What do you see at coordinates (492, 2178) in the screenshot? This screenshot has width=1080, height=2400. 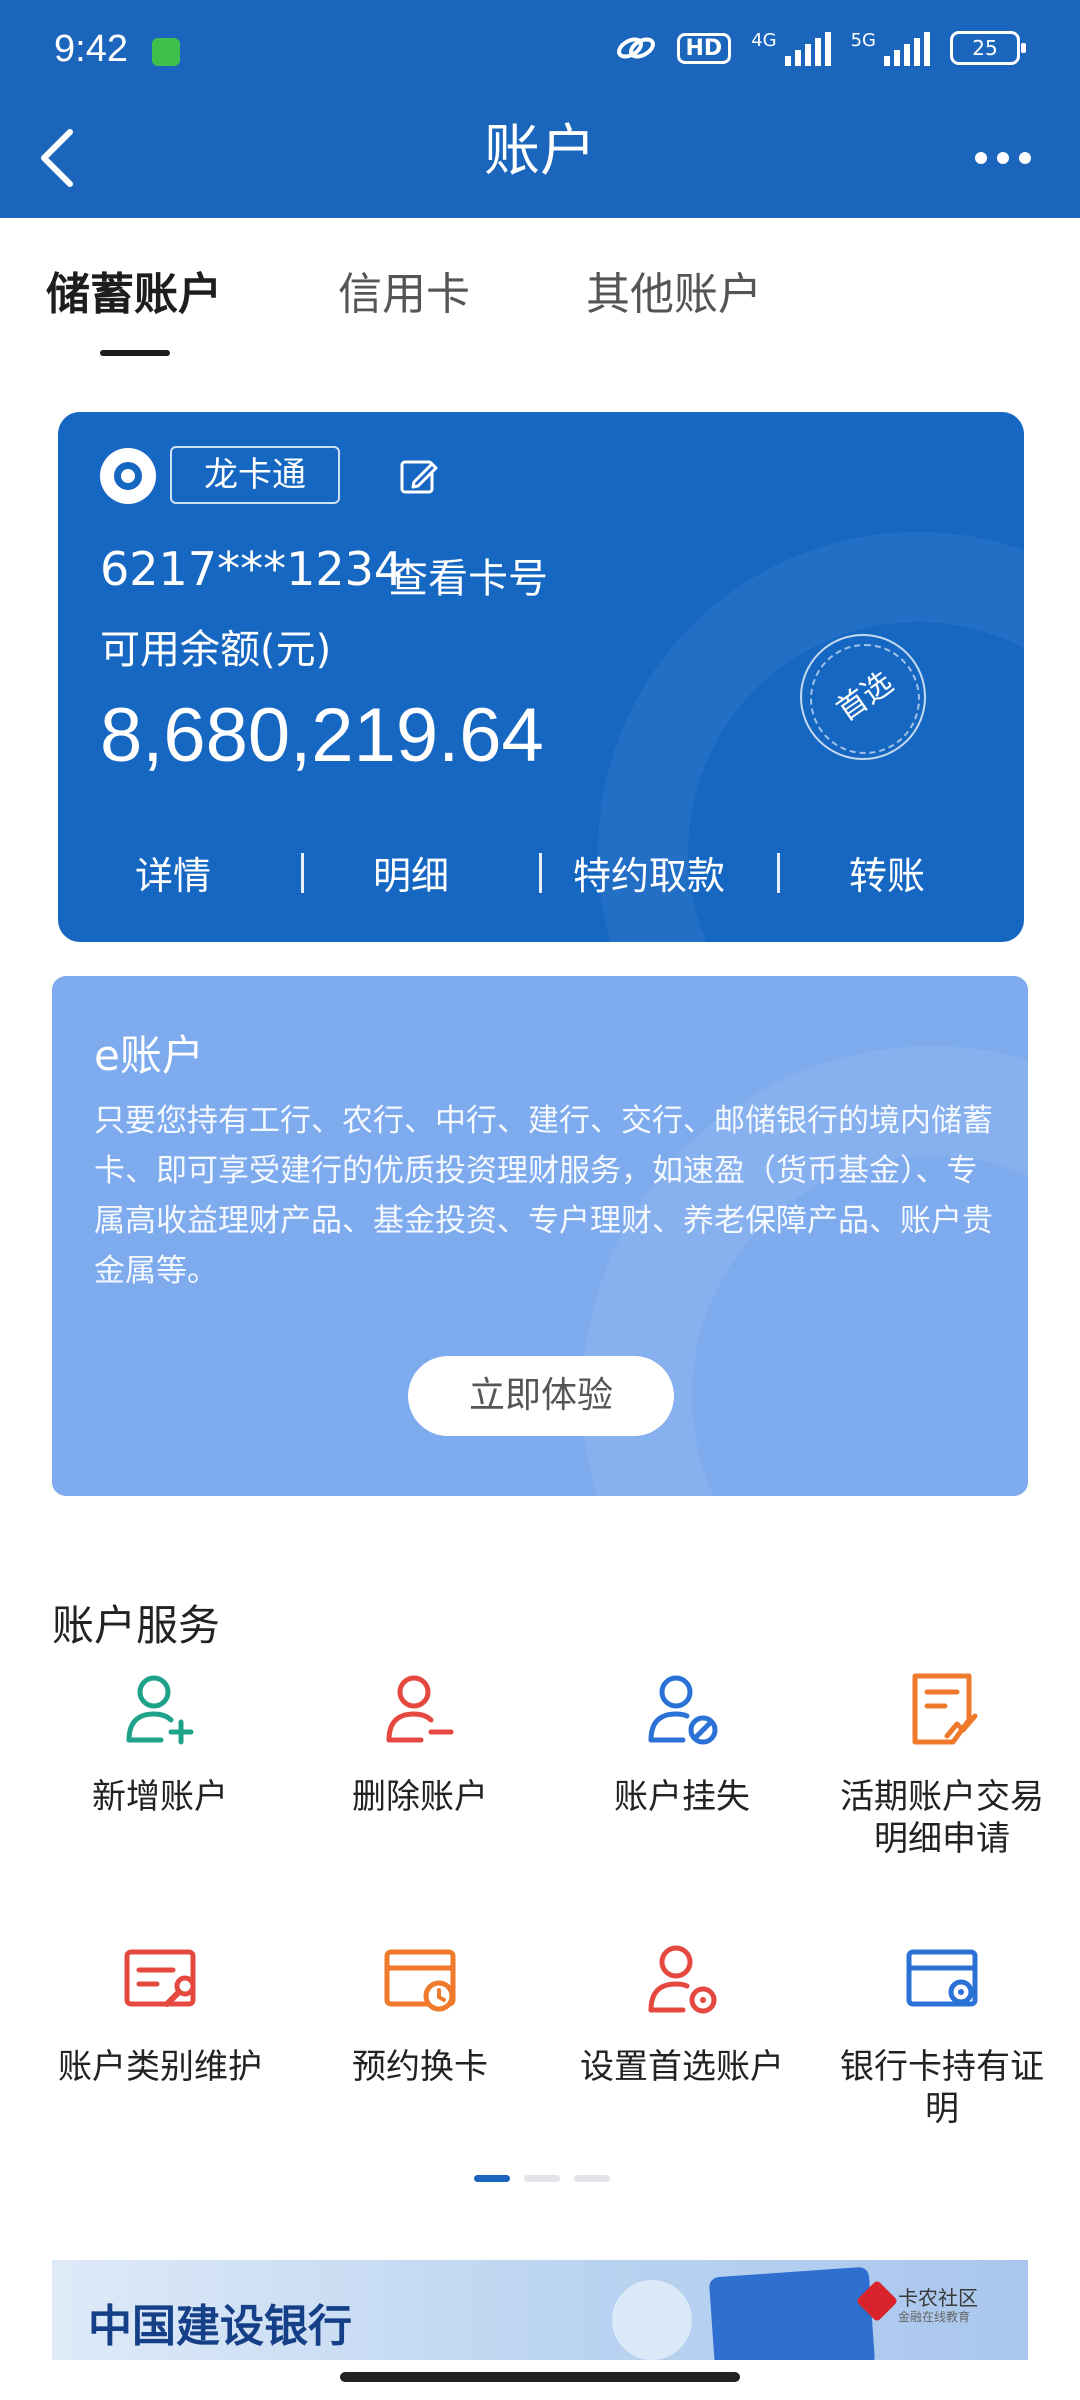 I see `page-dot-active` at bounding box center [492, 2178].